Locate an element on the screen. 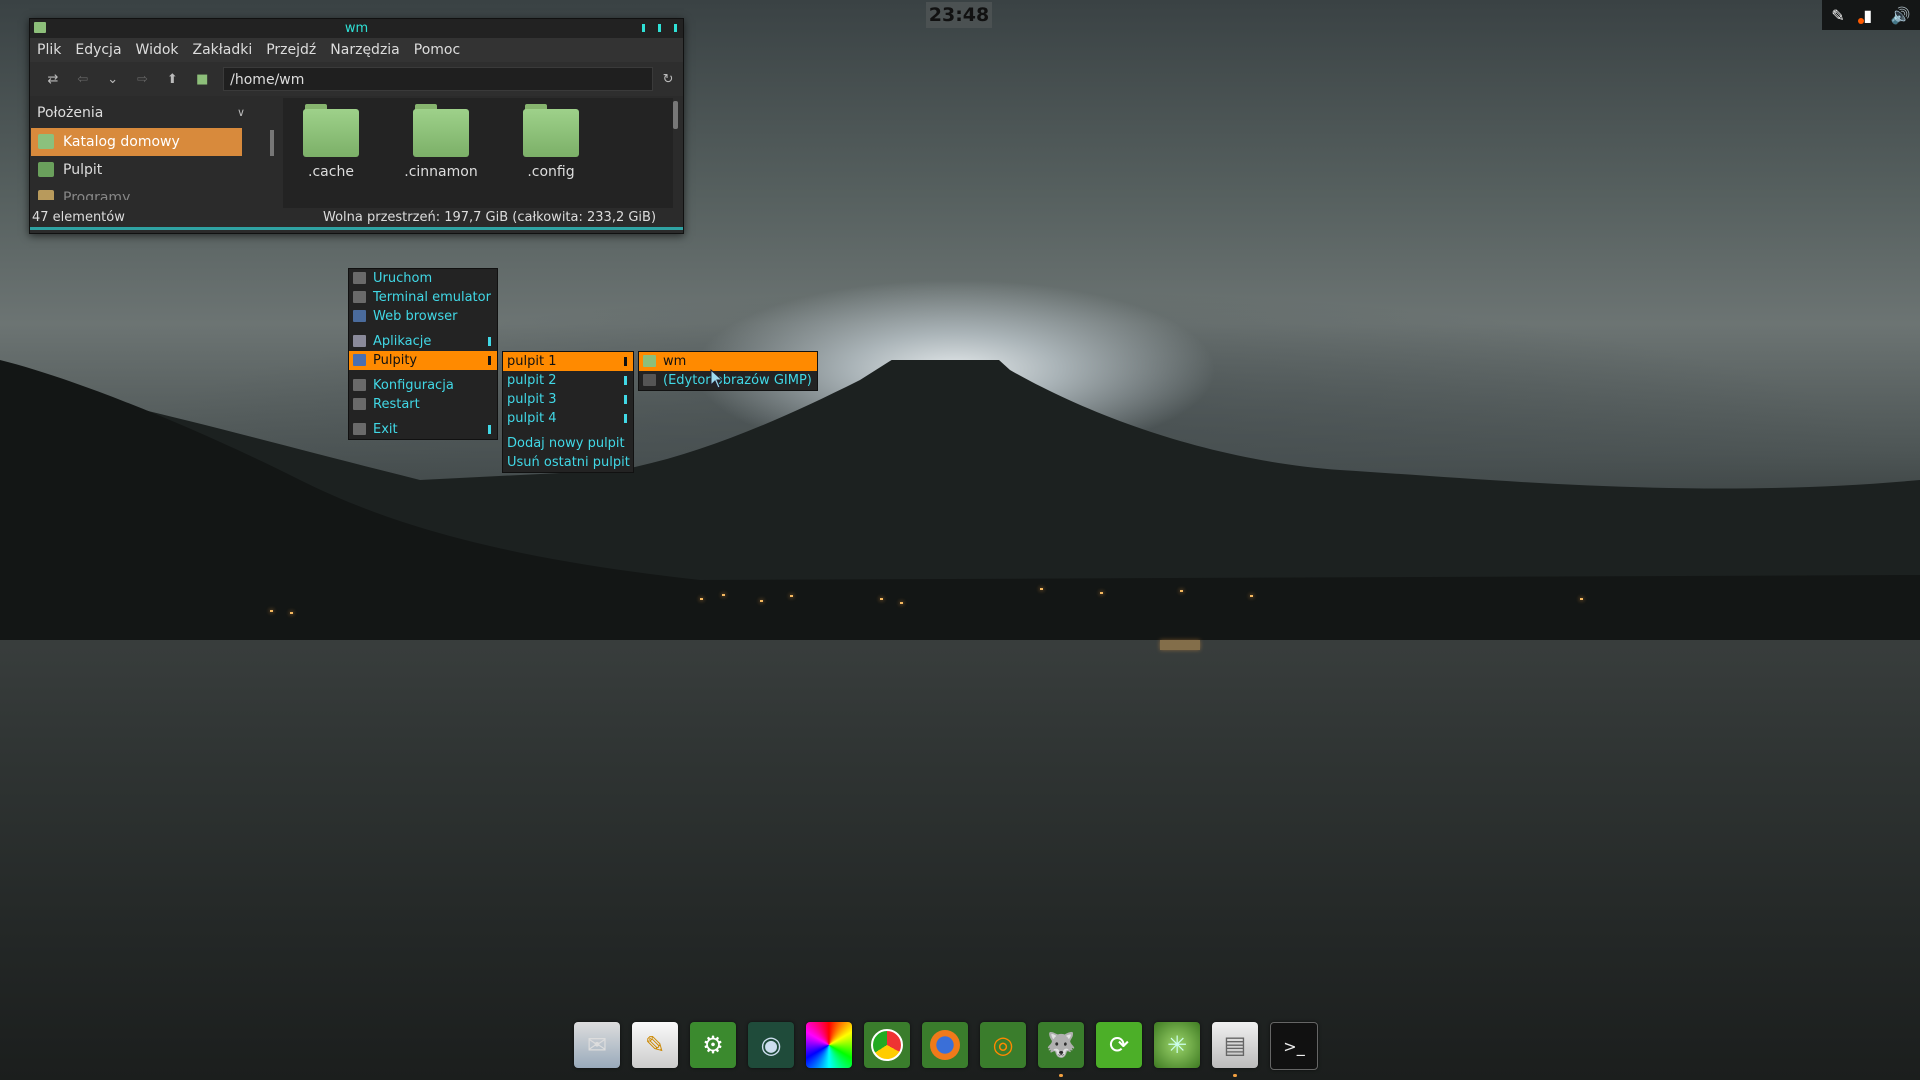  menu-item-label: Terminal emulator is located at coordinates (432, 297).